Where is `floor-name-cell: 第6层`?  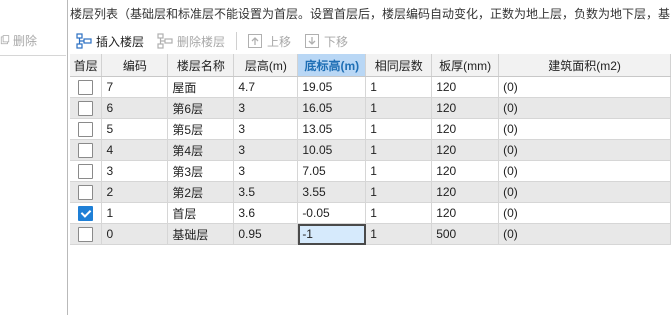 floor-name-cell: 第6层 is located at coordinates (201, 108).